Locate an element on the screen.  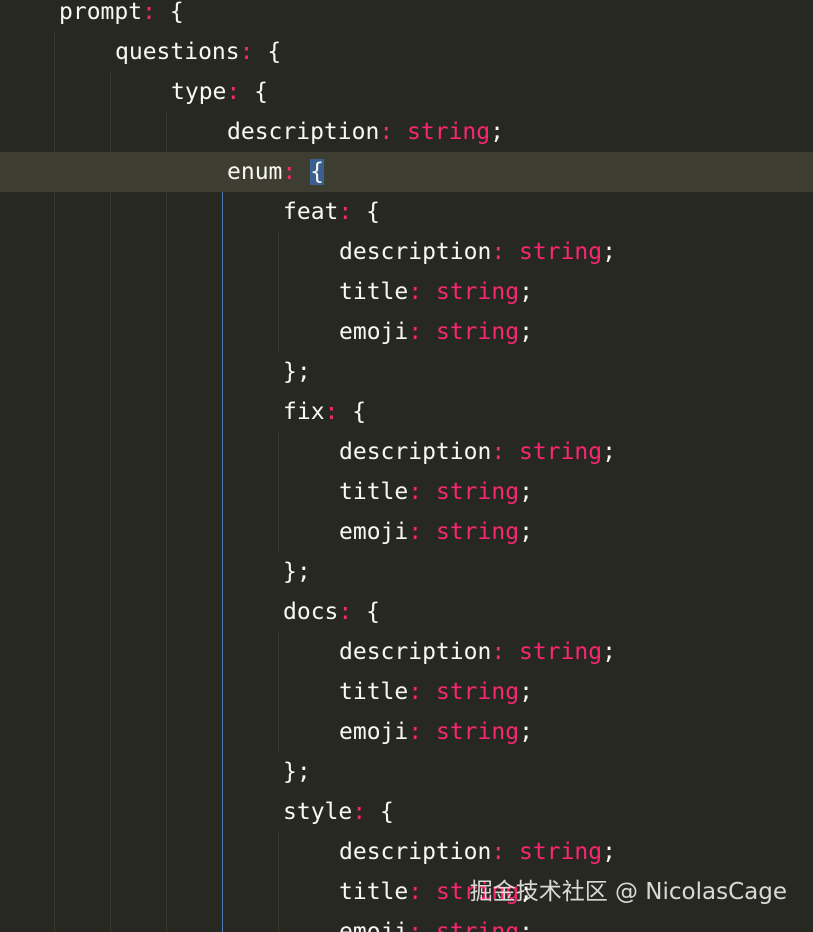
property-key: style is located at coordinates (318, 812).